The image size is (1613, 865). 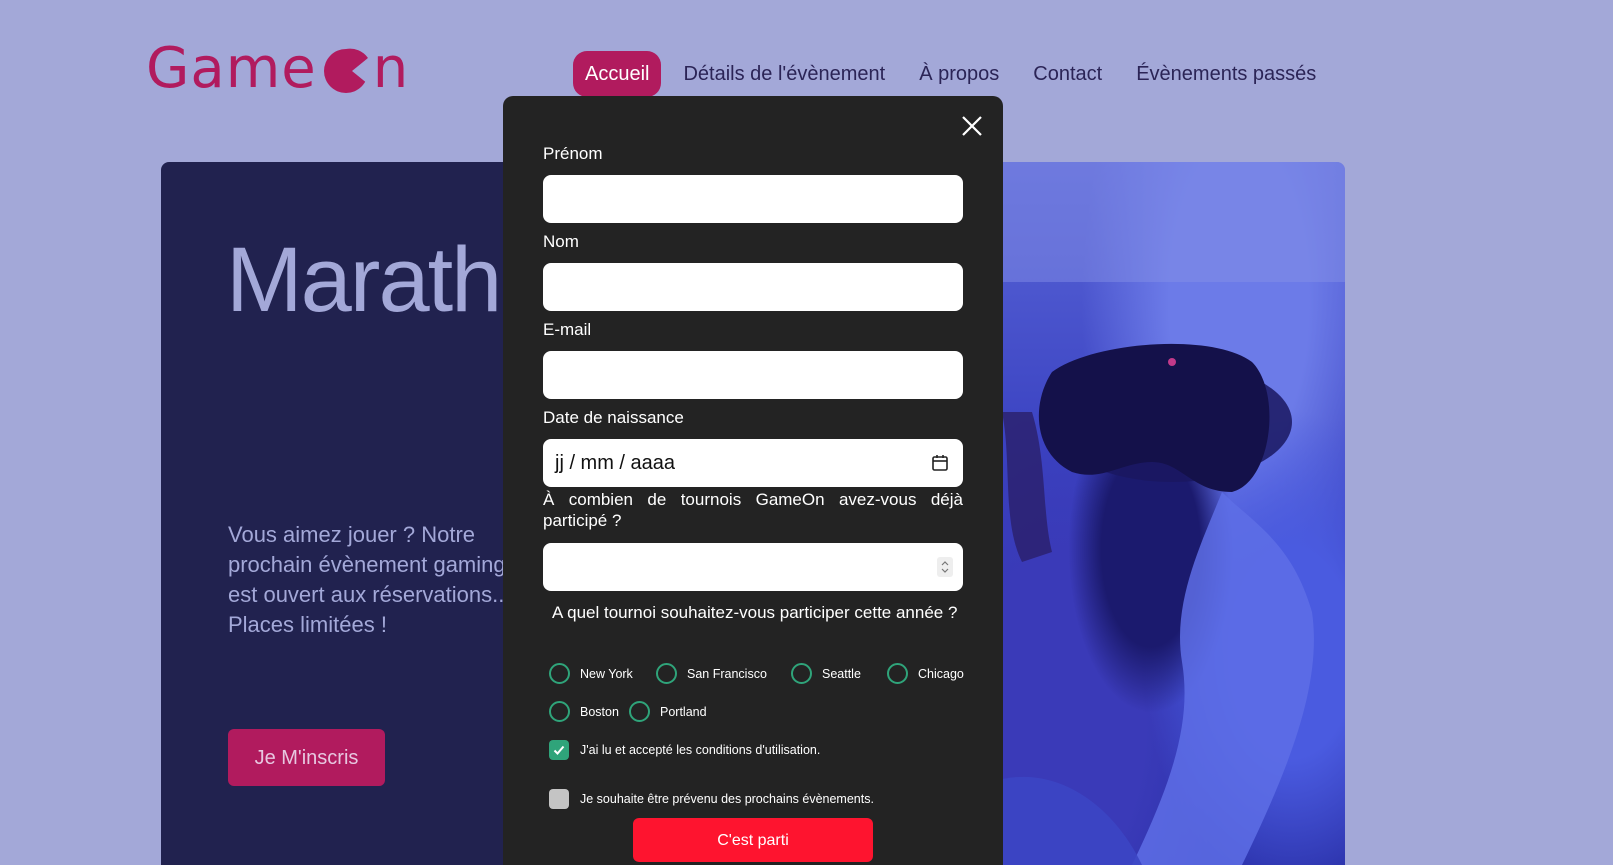 What do you see at coordinates (753, 287) in the screenshot?
I see `last-name-input` at bounding box center [753, 287].